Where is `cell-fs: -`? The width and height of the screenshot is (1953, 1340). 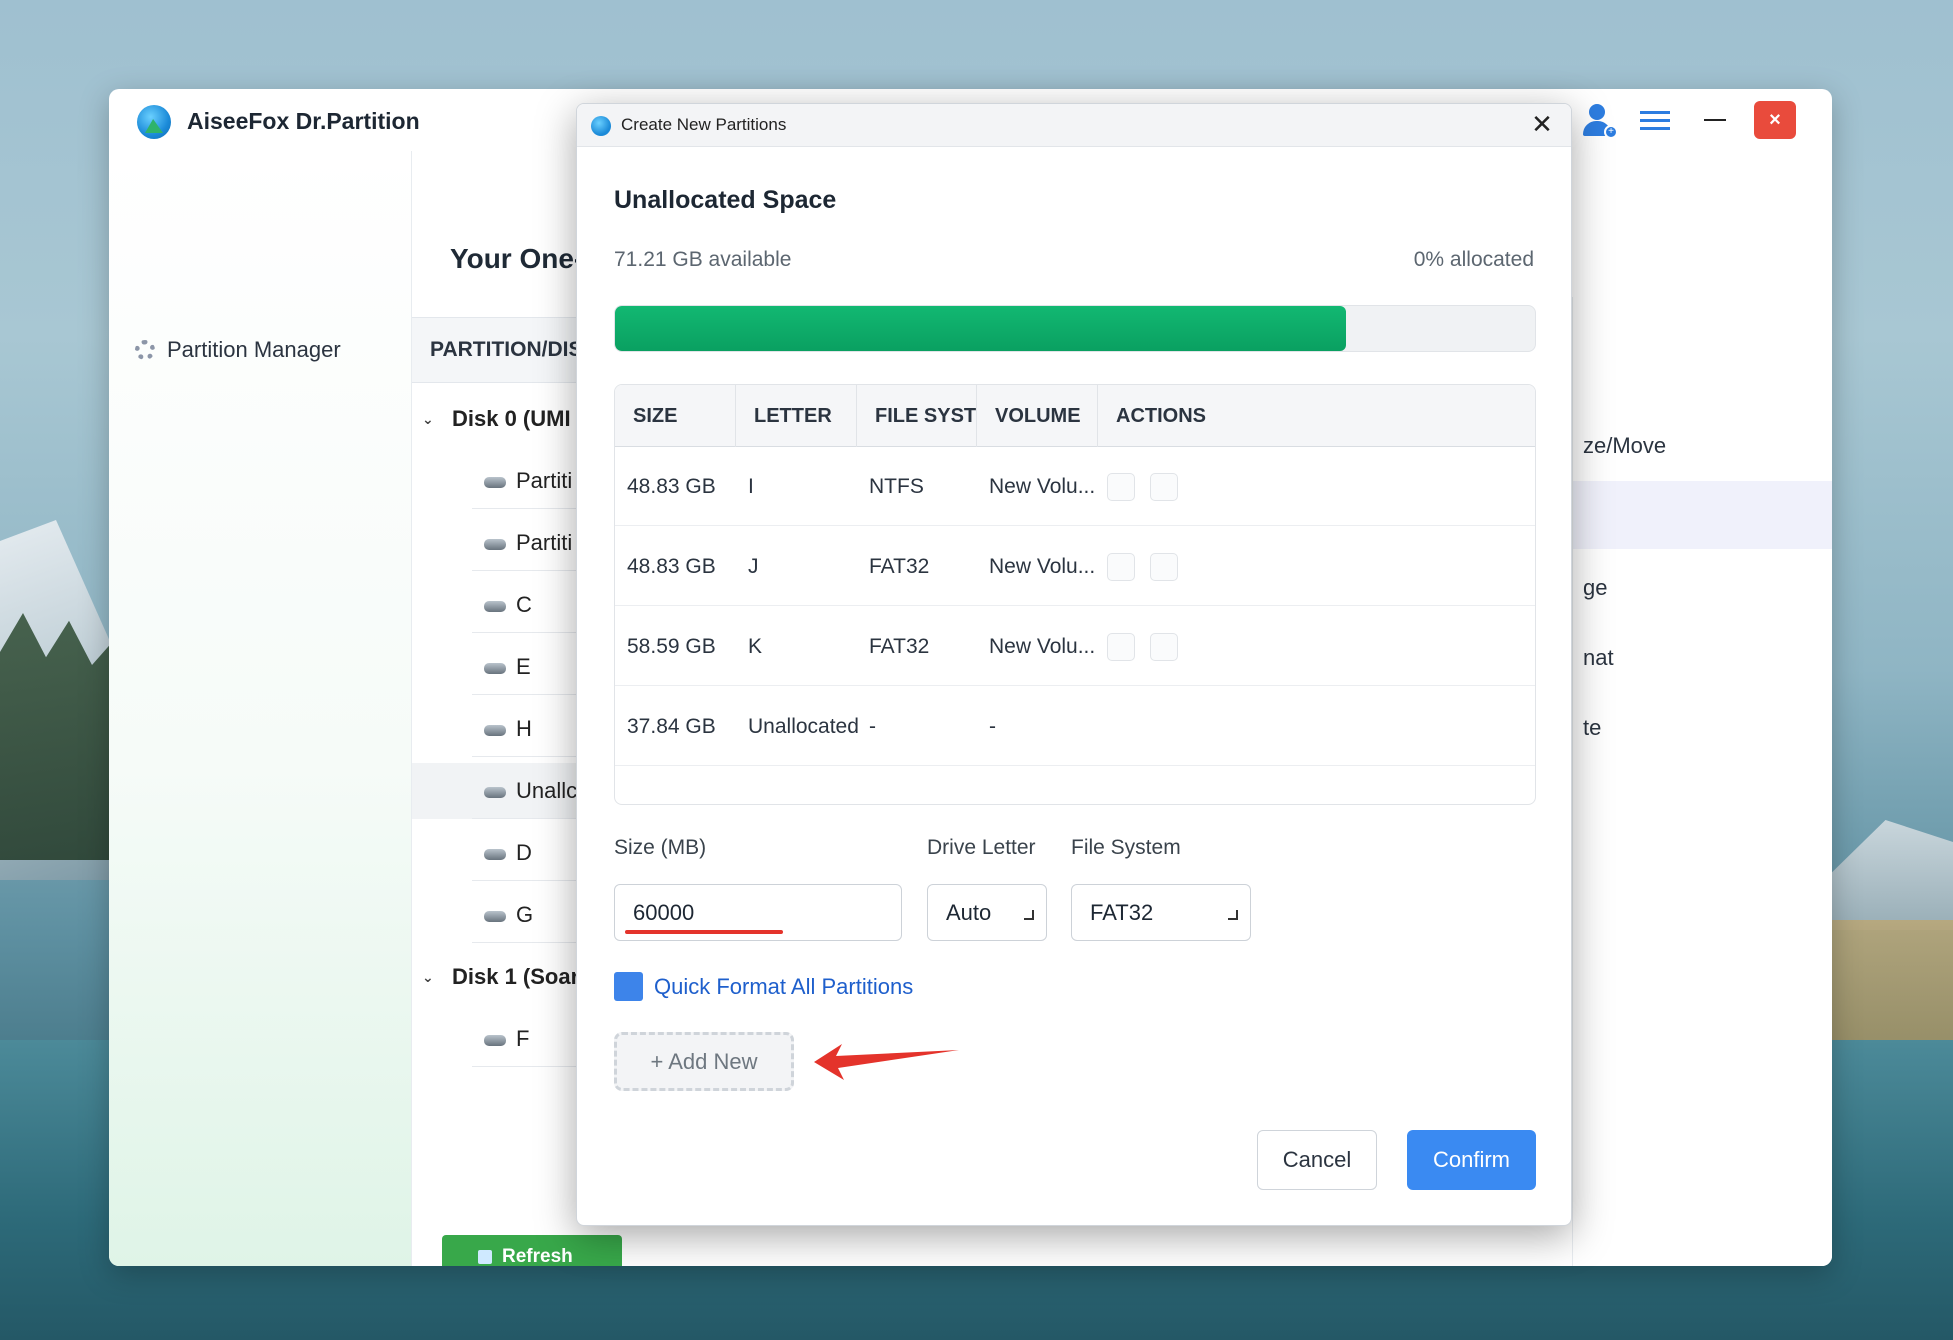
cell-fs: - is located at coordinates (872, 726).